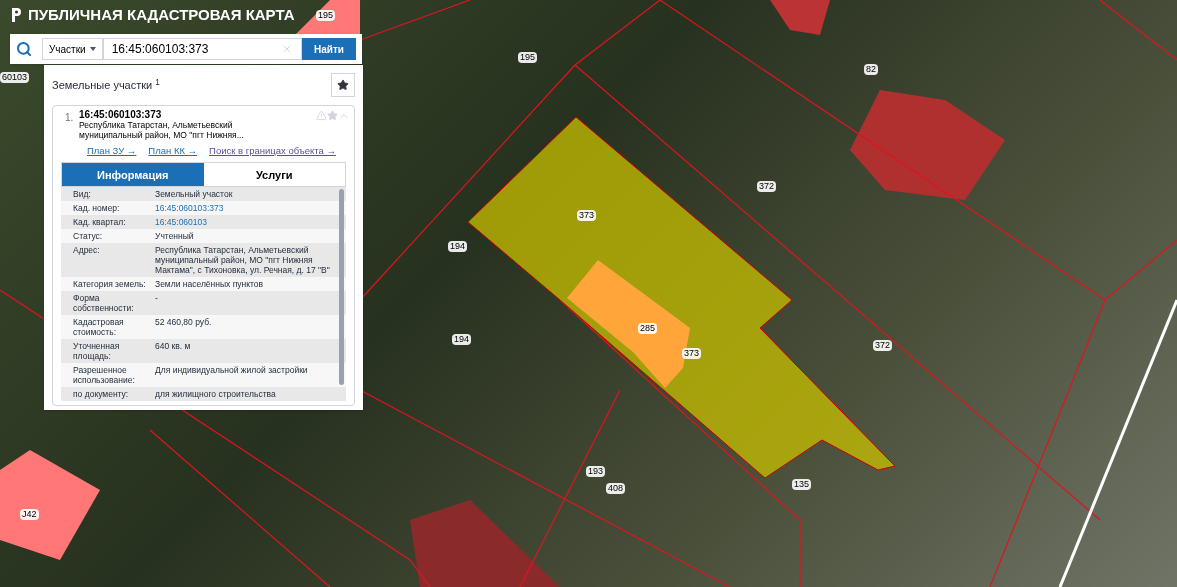 This screenshot has width=1177, height=587. Describe the element at coordinates (173, 151) in the screenshot. I see `object-link: План КК →` at that location.